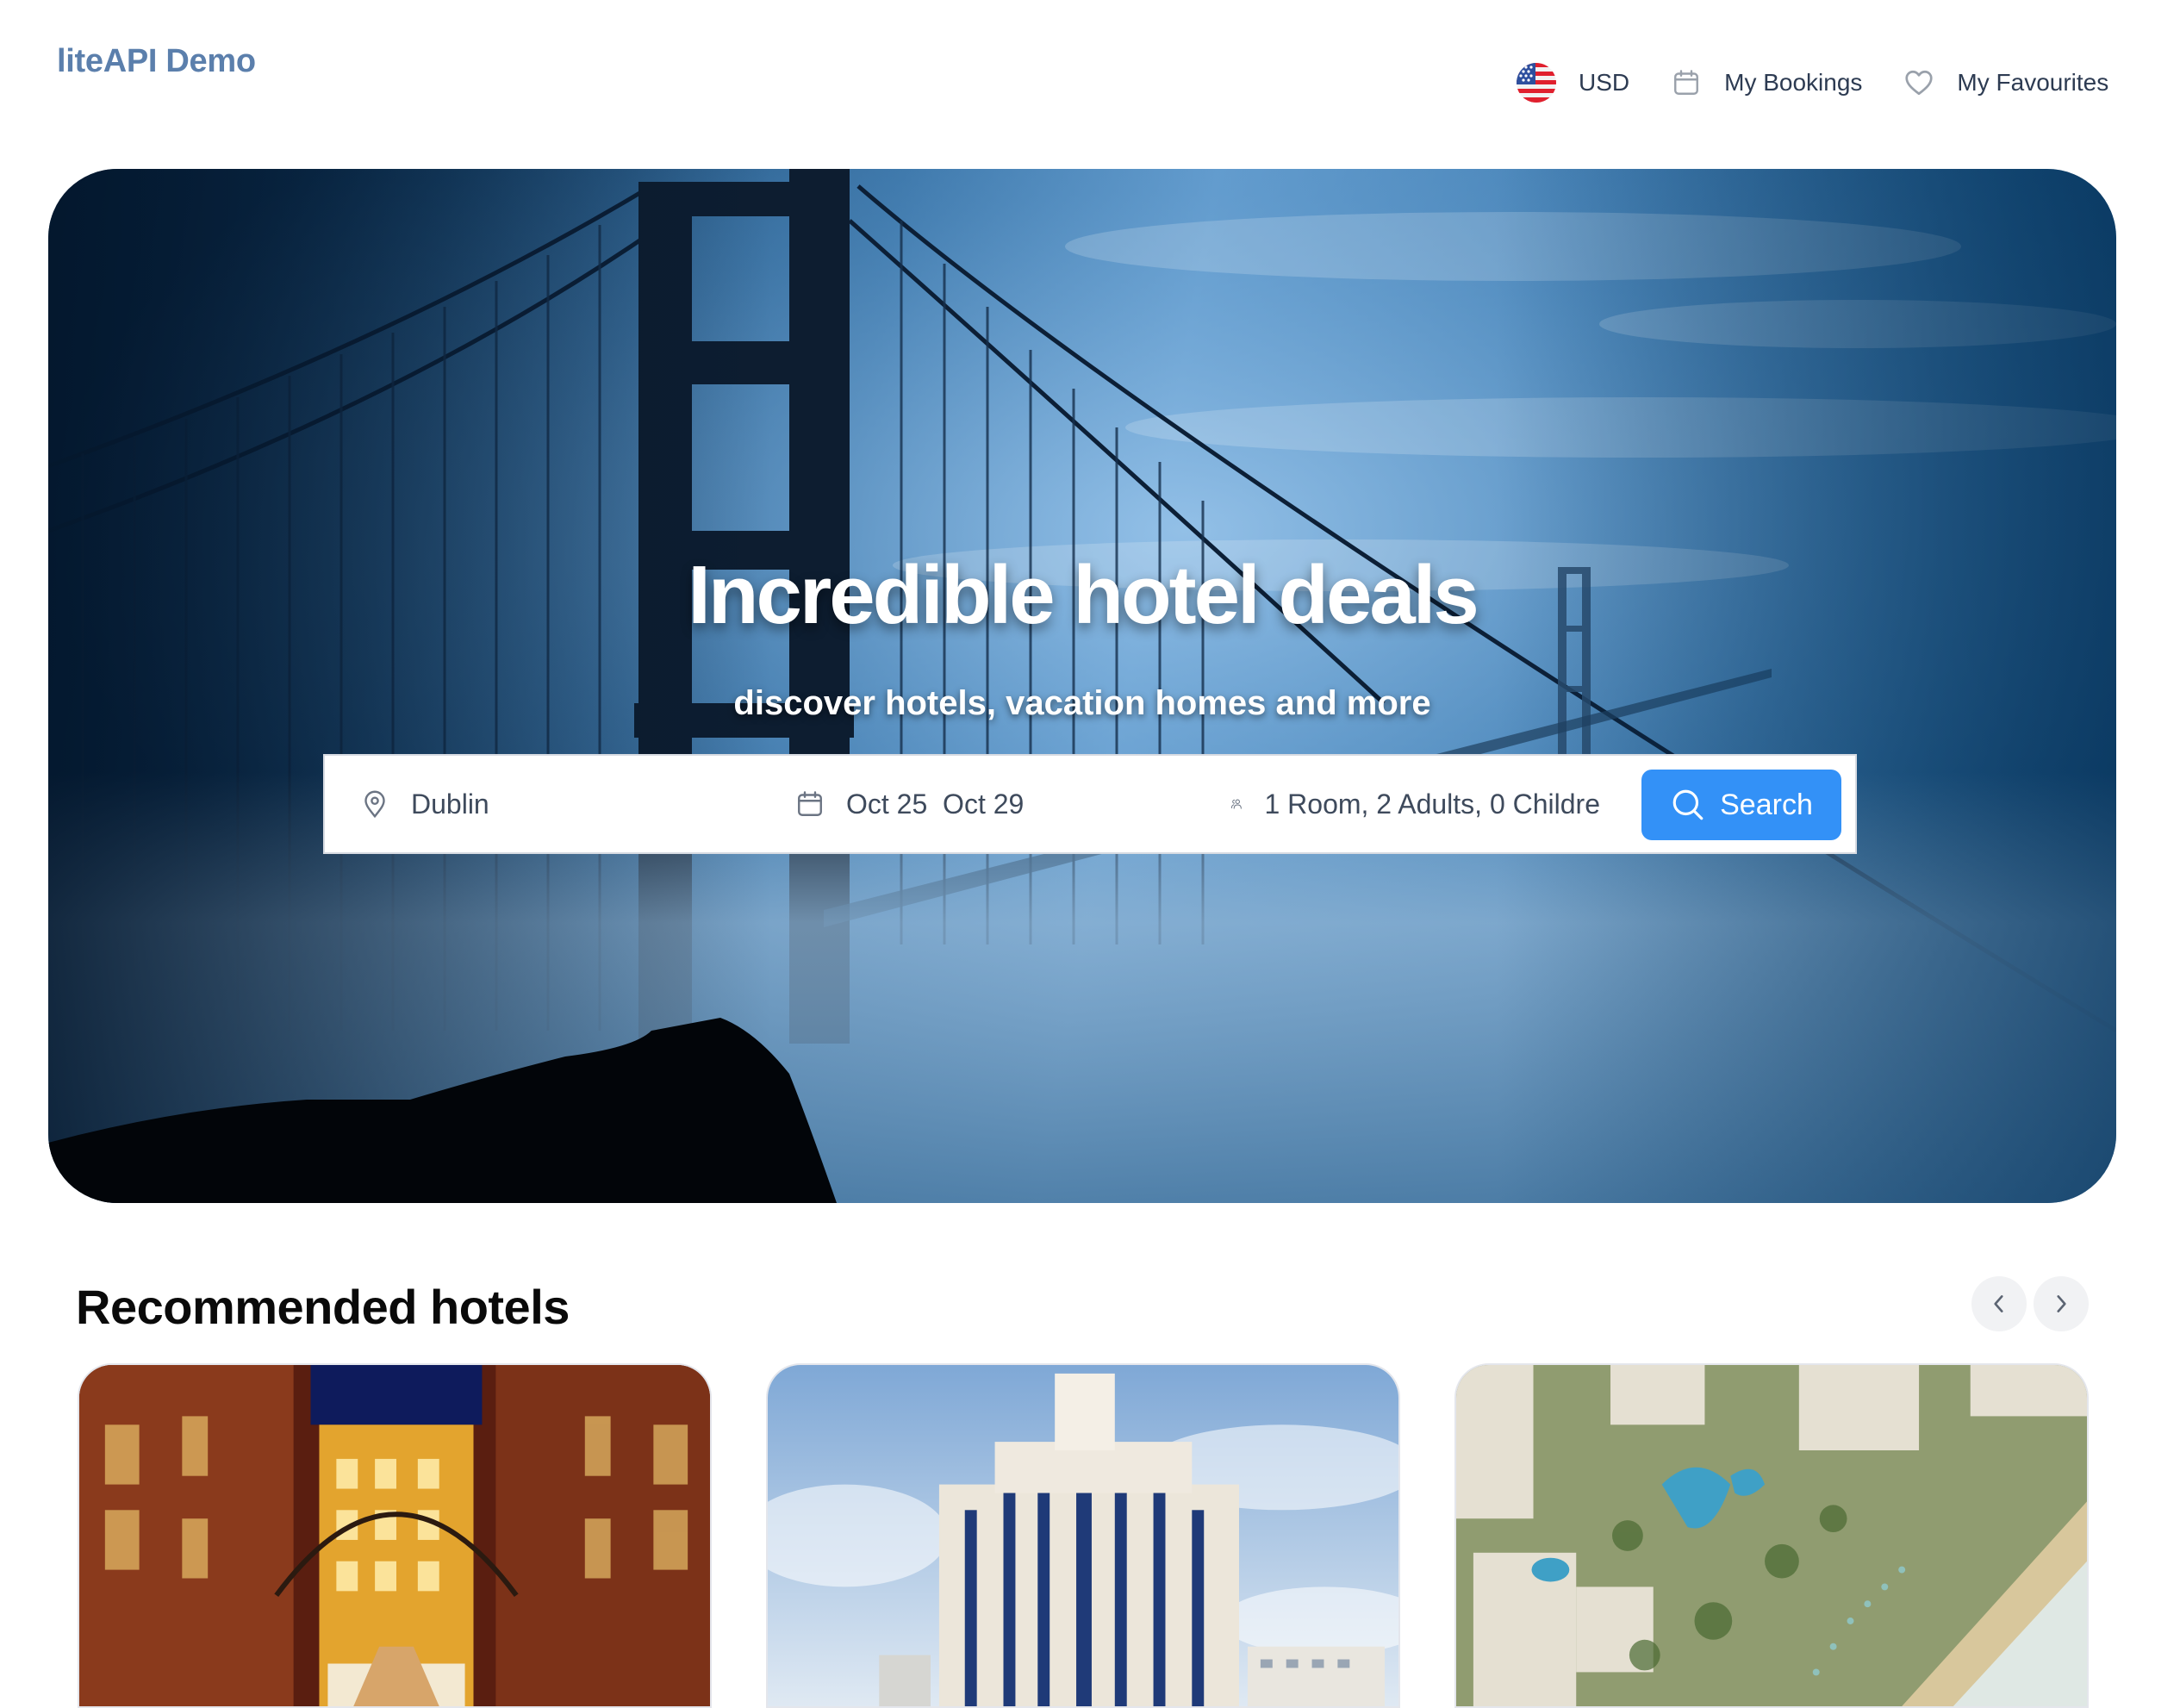  What do you see at coordinates (1793, 83) in the screenshot?
I see `my-bookings-label: My Bookings` at bounding box center [1793, 83].